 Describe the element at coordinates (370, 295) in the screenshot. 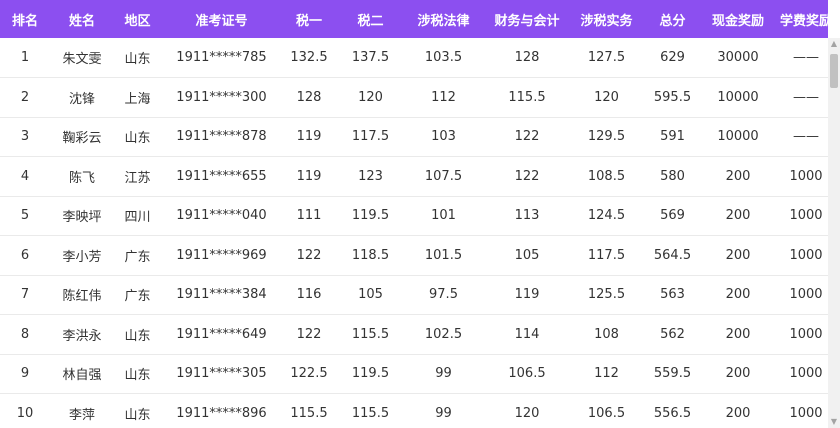

I see `cell-tax2: 105` at that location.